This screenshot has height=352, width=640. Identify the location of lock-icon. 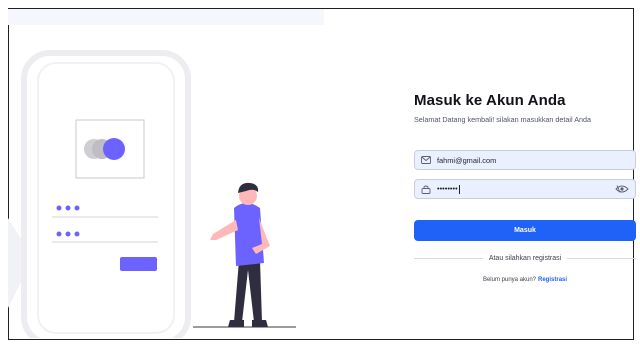
(426, 189).